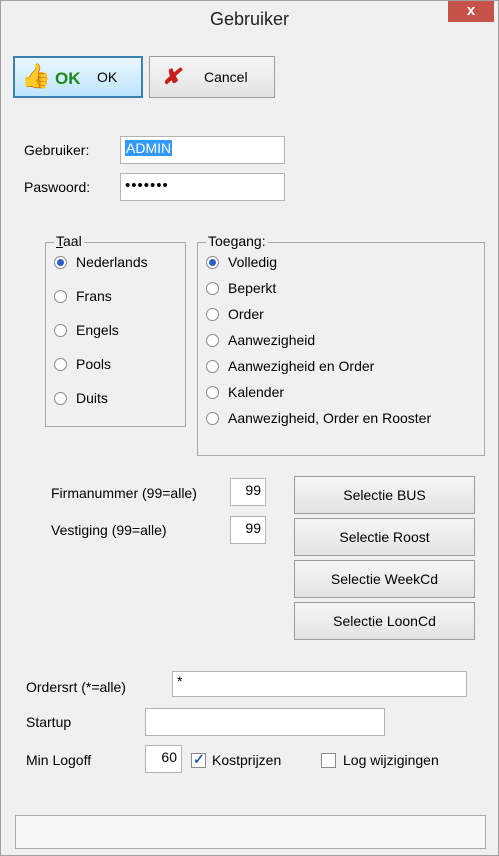 The width and height of the screenshot is (499, 856). What do you see at coordinates (147, 185) in the screenshot?
I see `password-value: •••••••` at bounding box center [147, 185].